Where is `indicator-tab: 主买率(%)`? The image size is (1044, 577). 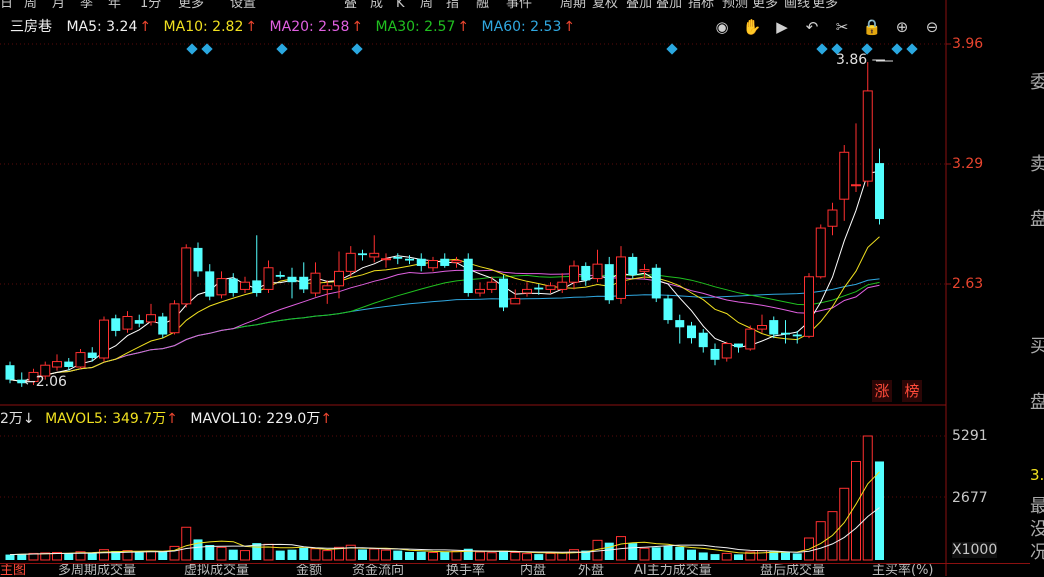 indicator-tab: 主买率(%) is located at coordinates (903, 570).